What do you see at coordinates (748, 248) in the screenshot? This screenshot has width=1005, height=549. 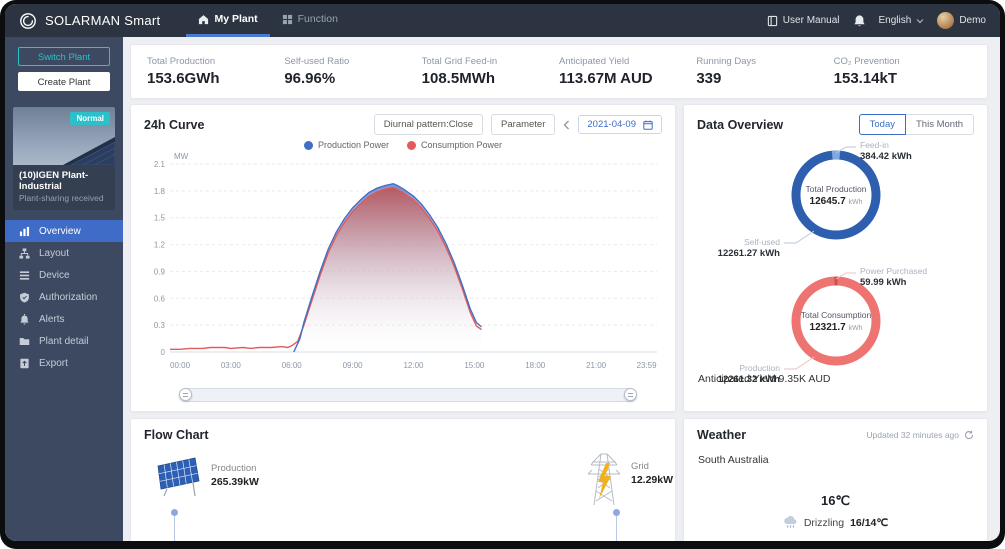 I see `self-used-callout: Self-used 12261.27 kWh` at bounding box center [748, 248].